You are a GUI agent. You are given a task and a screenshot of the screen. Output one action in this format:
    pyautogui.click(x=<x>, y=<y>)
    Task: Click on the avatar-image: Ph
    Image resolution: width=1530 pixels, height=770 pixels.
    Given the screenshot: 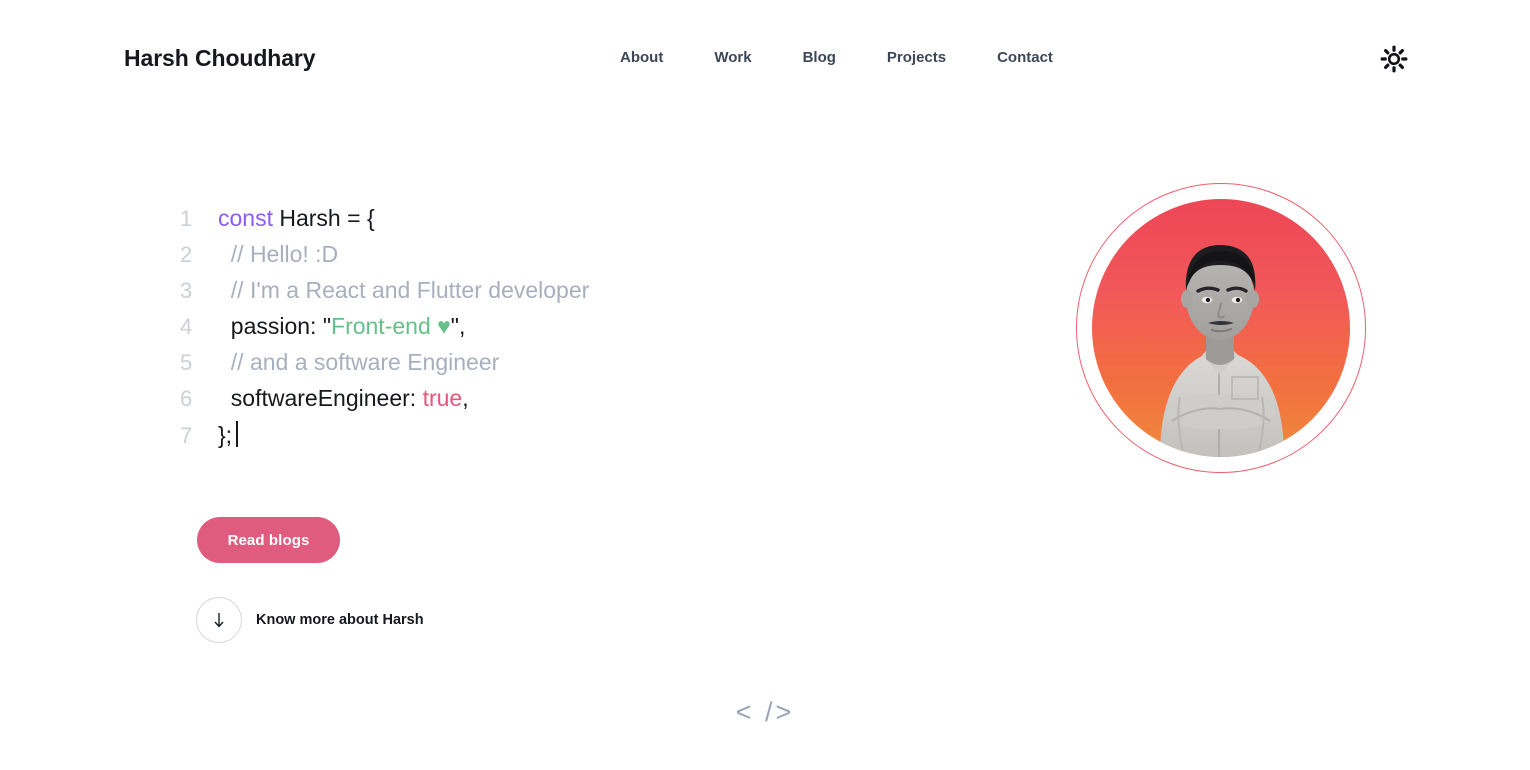 What is the action you would take?
    pyautogui.click(x=1221, y=328)
    